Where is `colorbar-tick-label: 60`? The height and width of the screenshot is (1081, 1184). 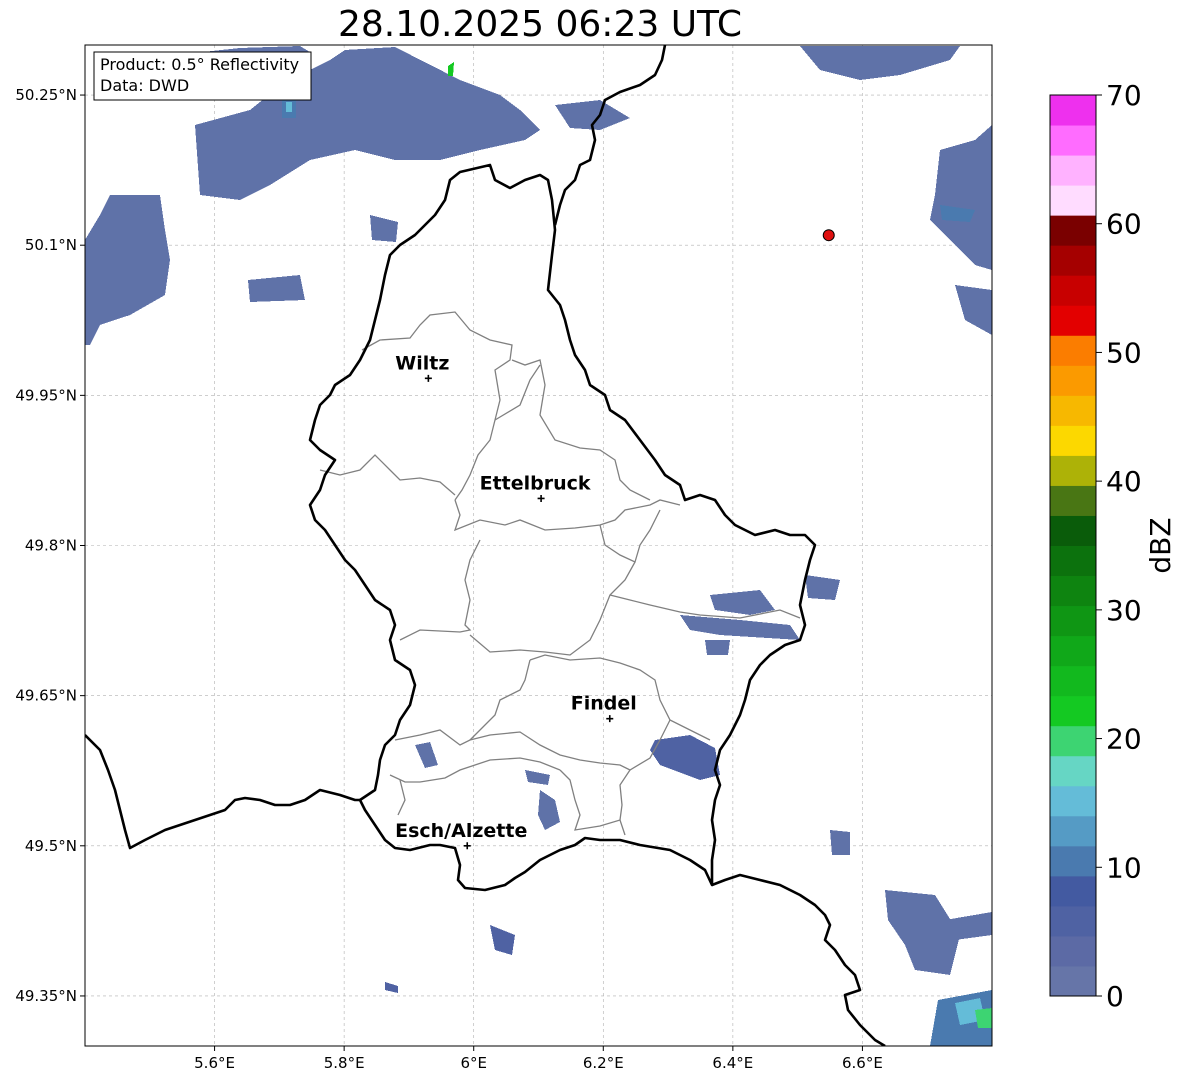
colorbar-tick-label: 60 is located at coordinates (1124, 224).